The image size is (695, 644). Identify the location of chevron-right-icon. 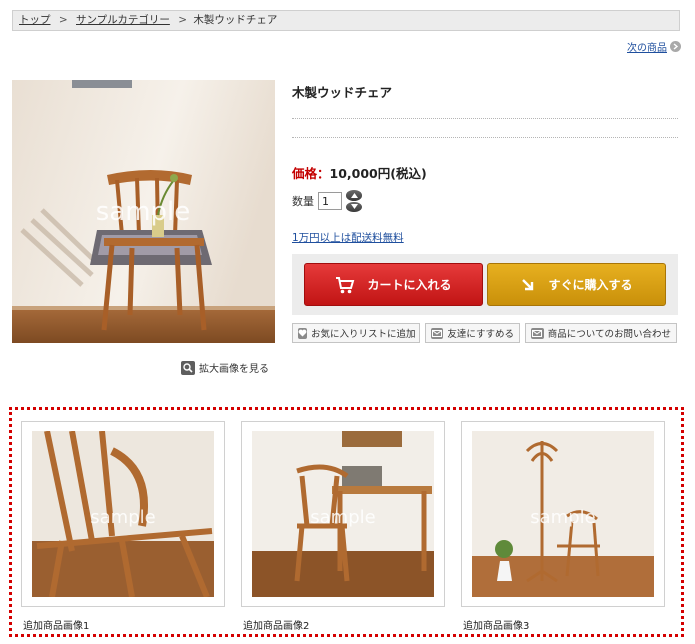
(675, 46).